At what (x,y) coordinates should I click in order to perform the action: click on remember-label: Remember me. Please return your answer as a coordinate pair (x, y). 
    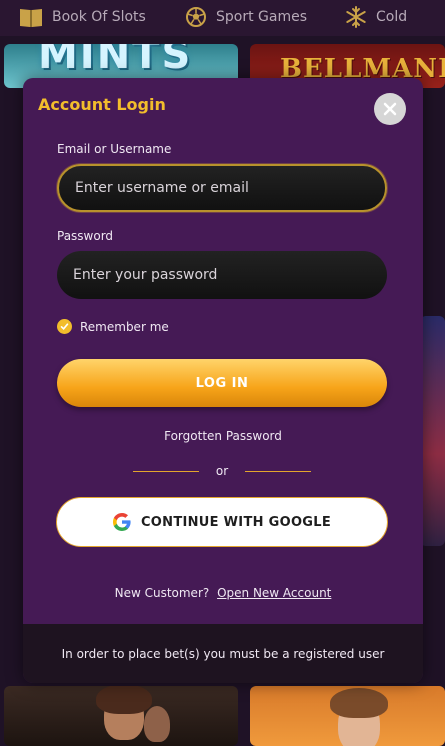
    Looking at the image, I should click on (124, 326).